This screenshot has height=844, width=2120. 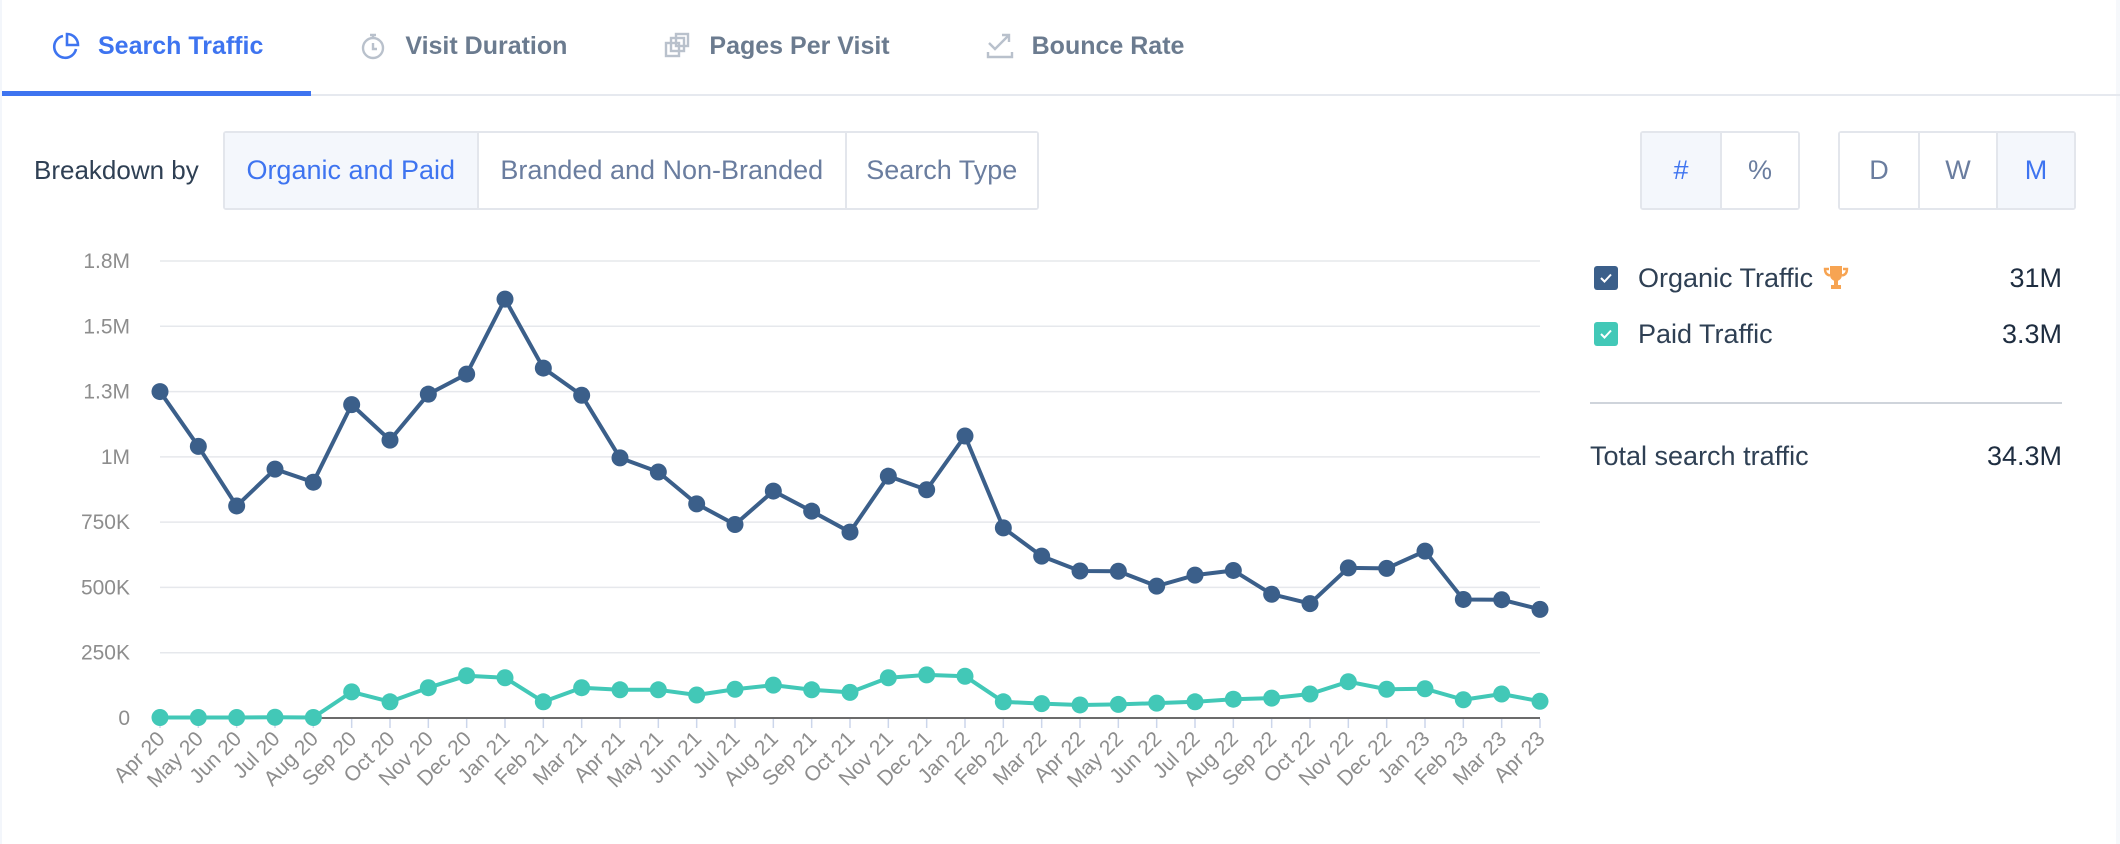 I want to click on bounce-arrow-icon, so click(x=1000, y=46).